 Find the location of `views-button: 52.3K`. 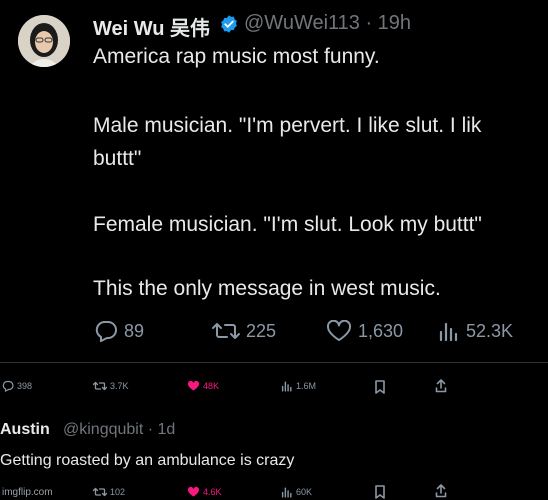

views-button: 52.3K is located at coordinates (475, 331).